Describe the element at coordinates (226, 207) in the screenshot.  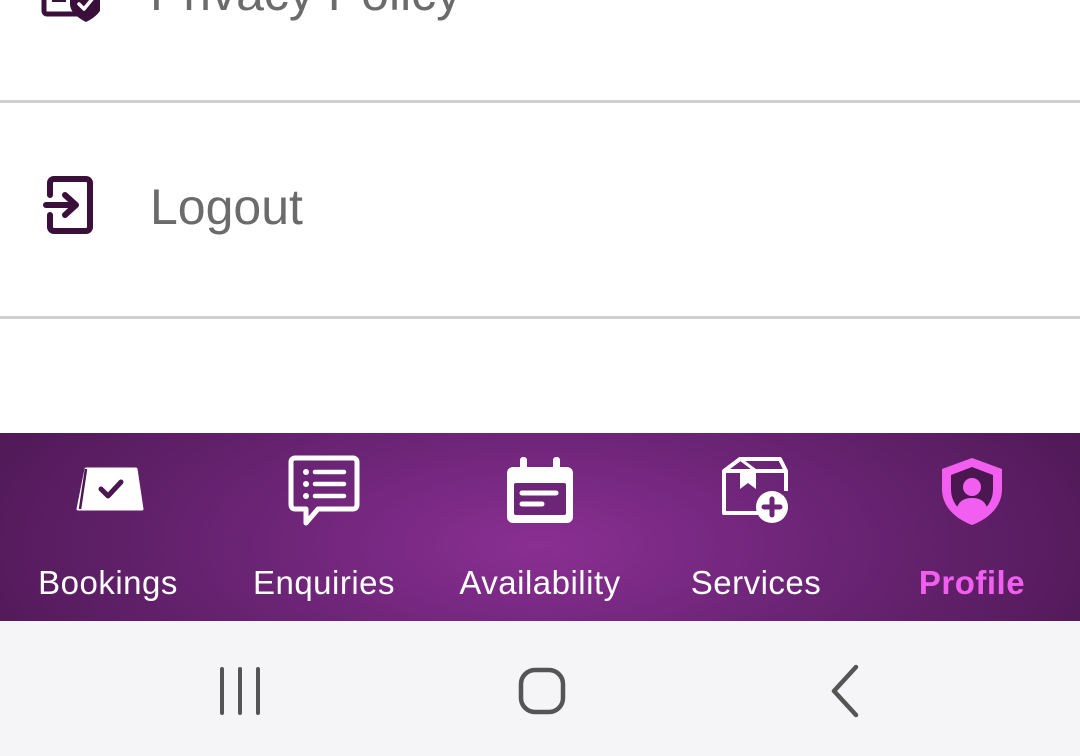
I see `menu-item-label: Logout` at that location.